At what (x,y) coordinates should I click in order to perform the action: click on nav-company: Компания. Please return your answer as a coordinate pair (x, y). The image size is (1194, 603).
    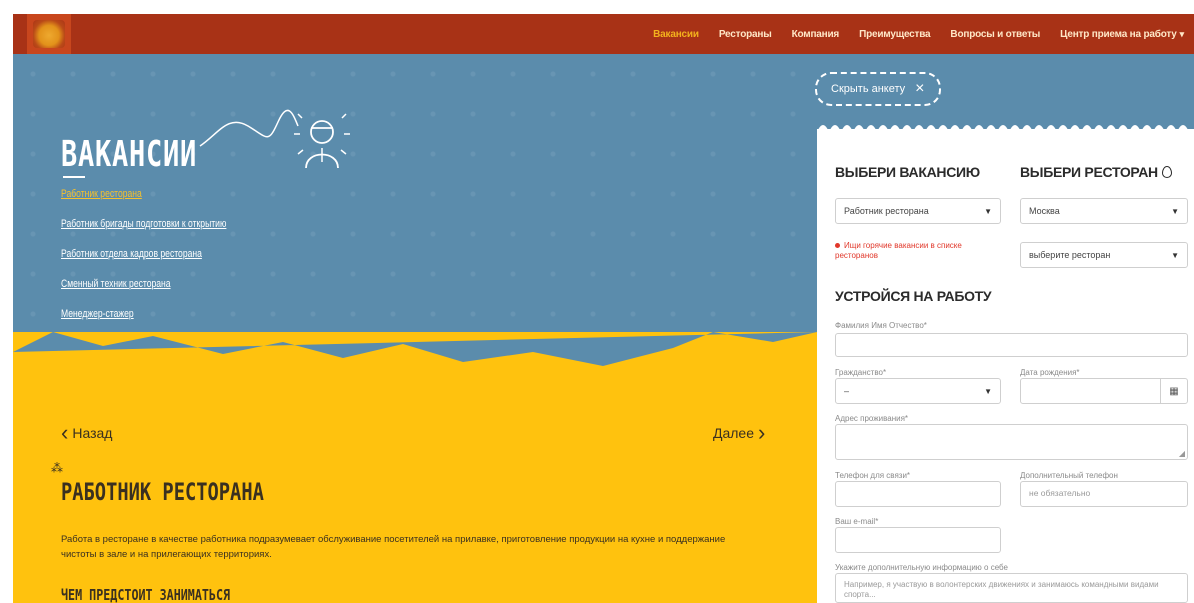
    Looking at the image, I should click on (816, 34).